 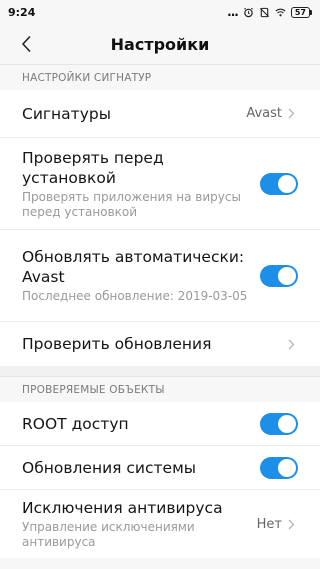 I want to click on row-root-access: ROOT доступ, so click(x=160, y=424).